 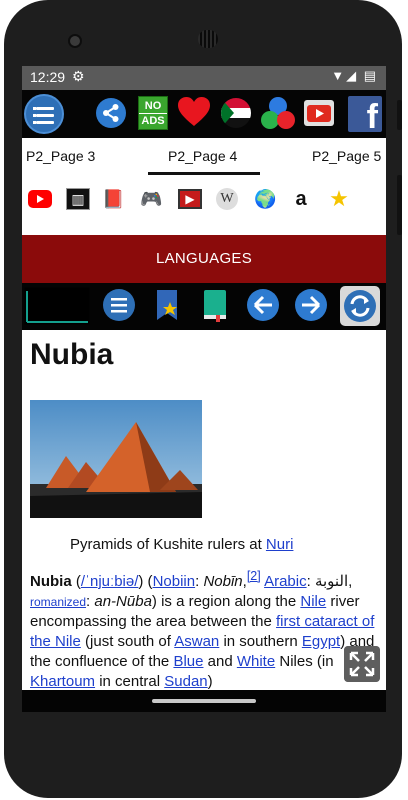 I want to click on gamepad-icon: 🎮, so click(x=151, y=199).